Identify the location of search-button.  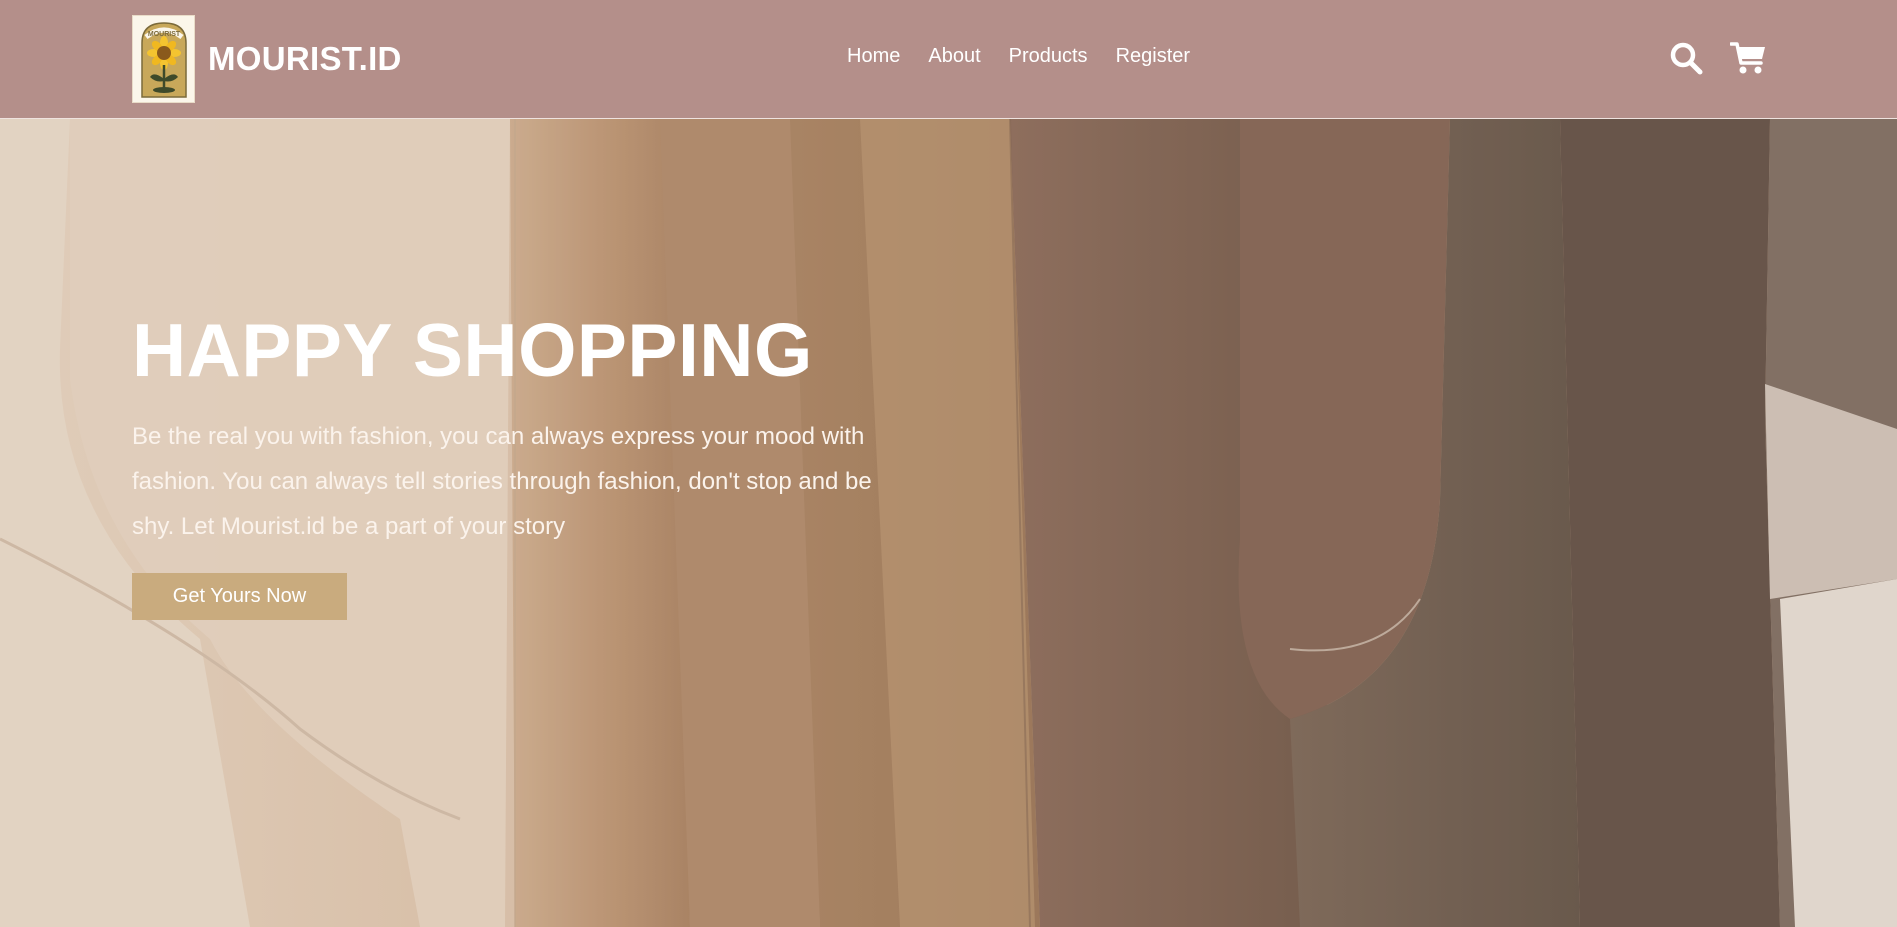
(1686, 58).